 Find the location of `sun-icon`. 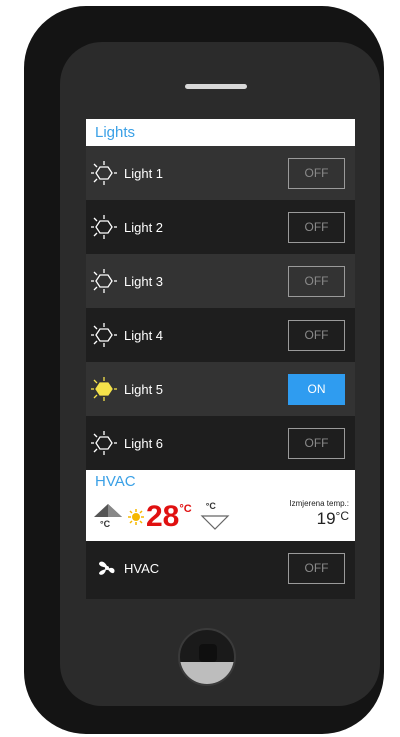

sun-icon is located at coordinates (136, 517).